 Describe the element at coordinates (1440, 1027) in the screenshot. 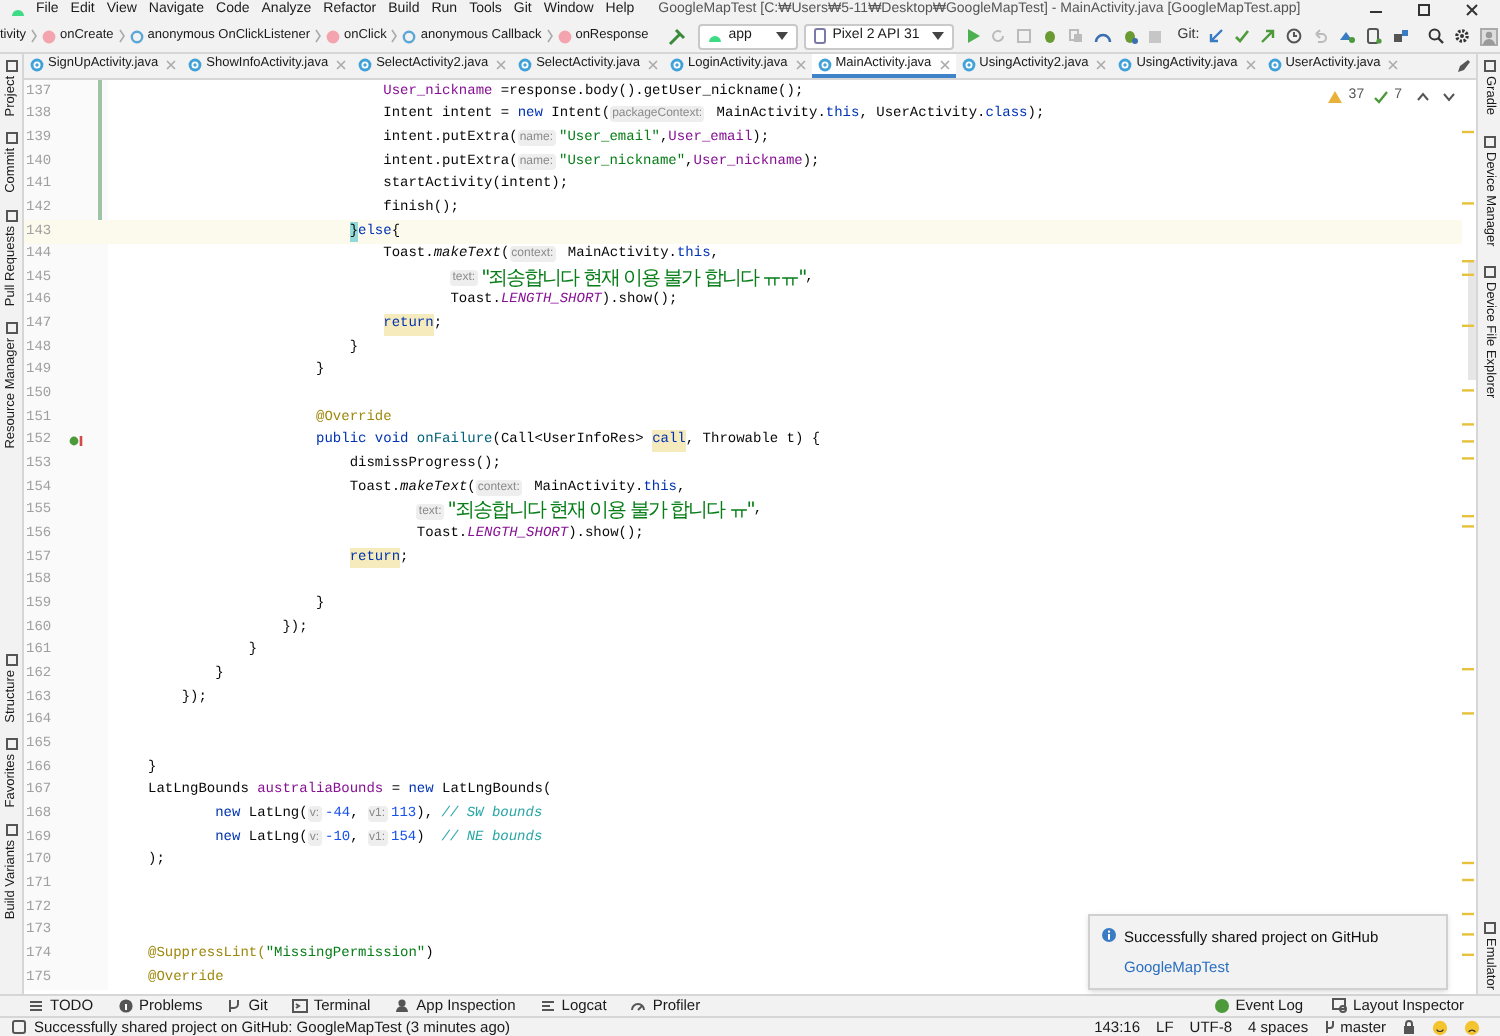

I see `smile-icon` at that location.